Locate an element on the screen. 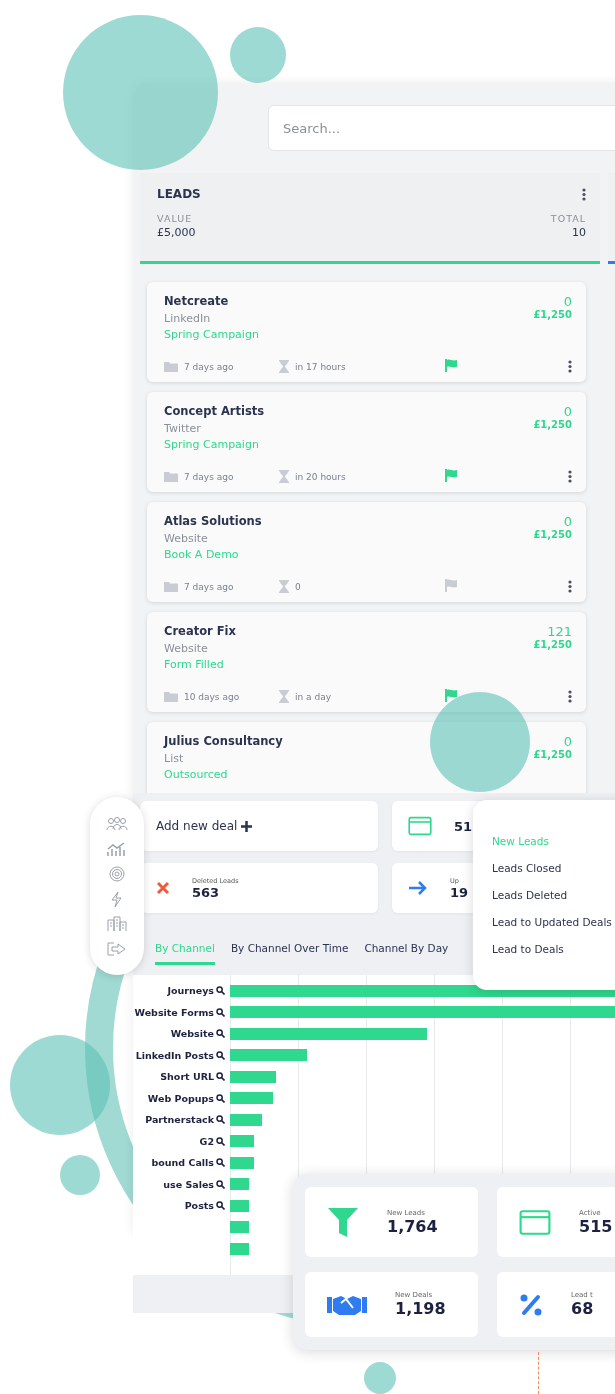  due-time: in 17 hours is located at coordinates (320, 366).